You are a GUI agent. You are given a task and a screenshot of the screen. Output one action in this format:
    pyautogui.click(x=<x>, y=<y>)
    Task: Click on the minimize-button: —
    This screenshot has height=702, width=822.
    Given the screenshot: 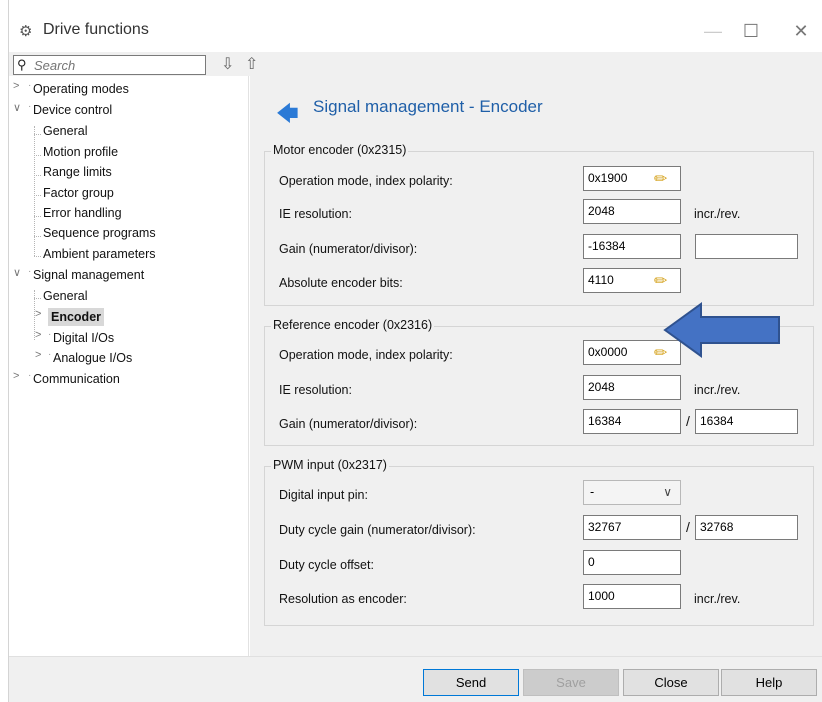 What is the action you would take?
    pyautogui.click(x=713, y=31)
    